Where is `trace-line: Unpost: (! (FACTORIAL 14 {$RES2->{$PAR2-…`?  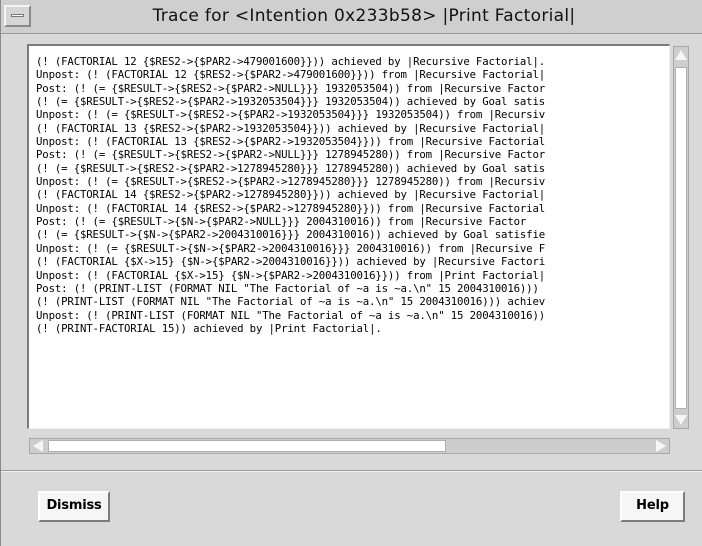 trace-line: Unpost: (! (FACTORIAL 14 {$RES2->{$PAR2-… is located at coordinates (291, 208).